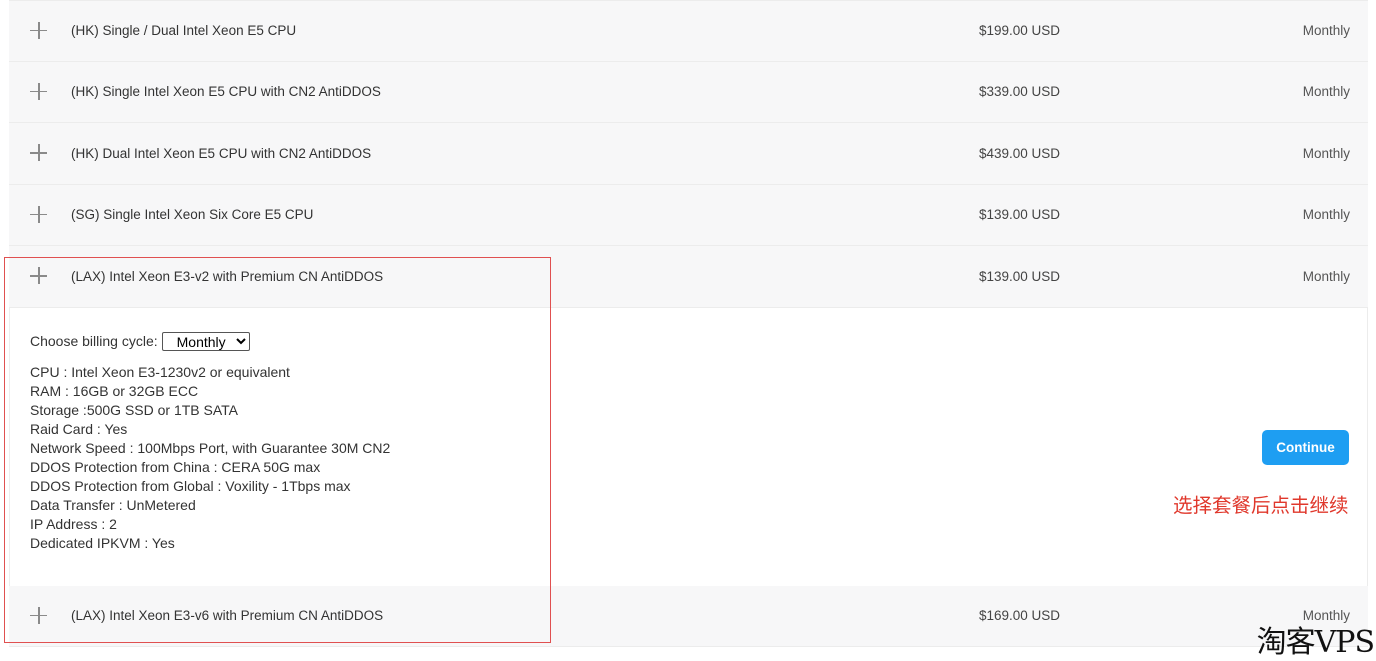  Describe the element at coordinates (205, 341) in the screenshot. I see `billing-cycle-select: Monthly` at that location.